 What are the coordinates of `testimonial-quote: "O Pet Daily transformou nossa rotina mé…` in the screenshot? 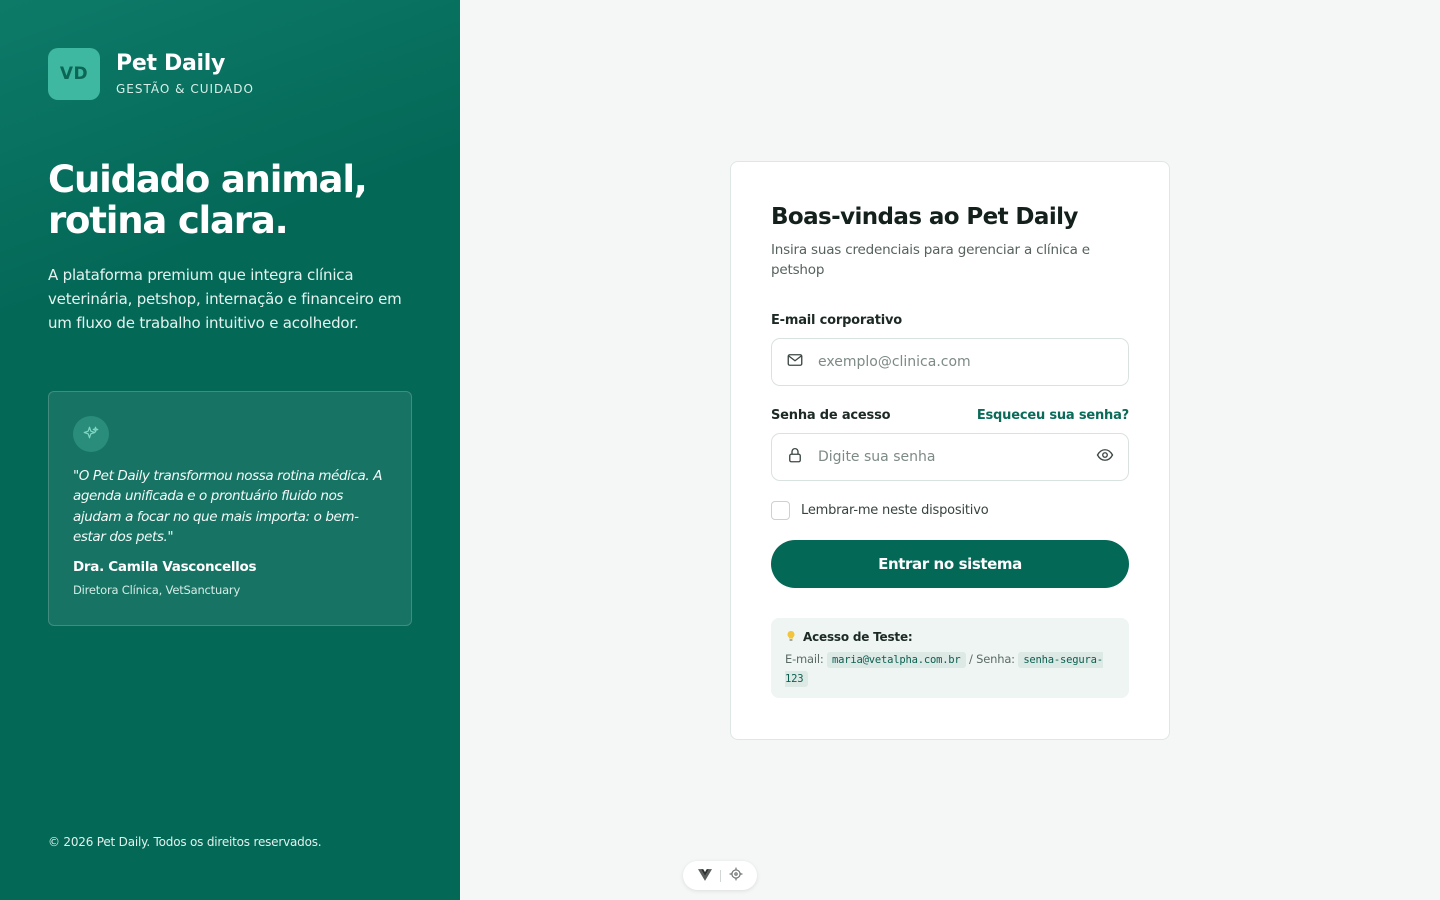 It's located at (228, 506).